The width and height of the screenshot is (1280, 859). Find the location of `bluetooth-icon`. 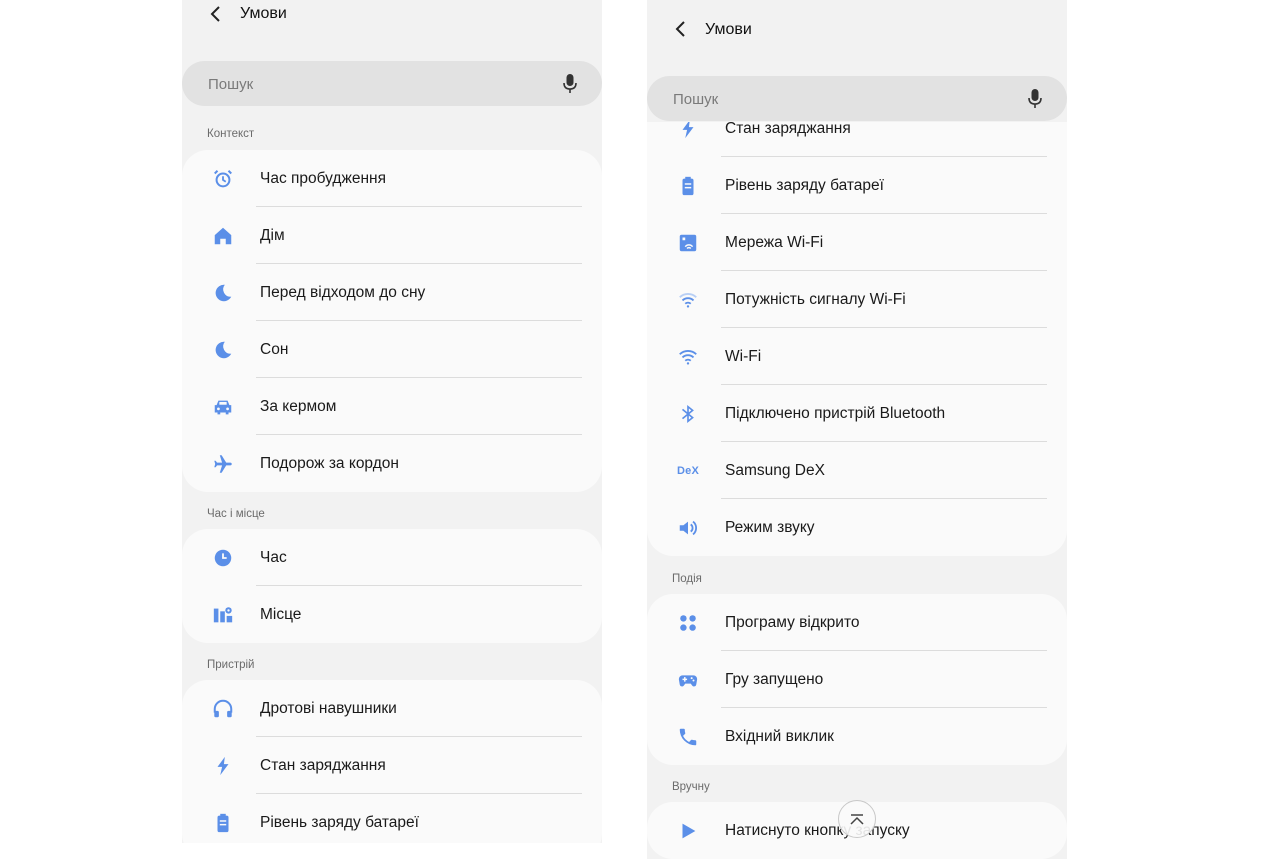

bluetooth-icon is located at coordinates (688, 414).